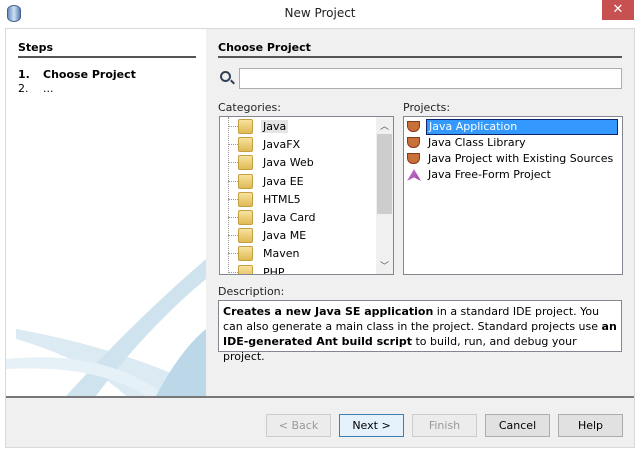 The height and width of the screenshot is (454, 640). Describe the element at coordinates (225, 76) in the screenshot. I see `search-icon` at that location.